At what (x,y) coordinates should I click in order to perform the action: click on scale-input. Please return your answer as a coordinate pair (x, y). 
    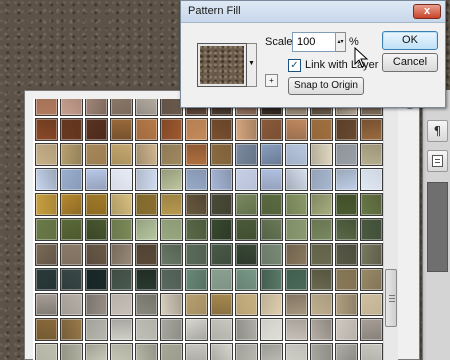
    Looking at the image, I should click on (314, 42).